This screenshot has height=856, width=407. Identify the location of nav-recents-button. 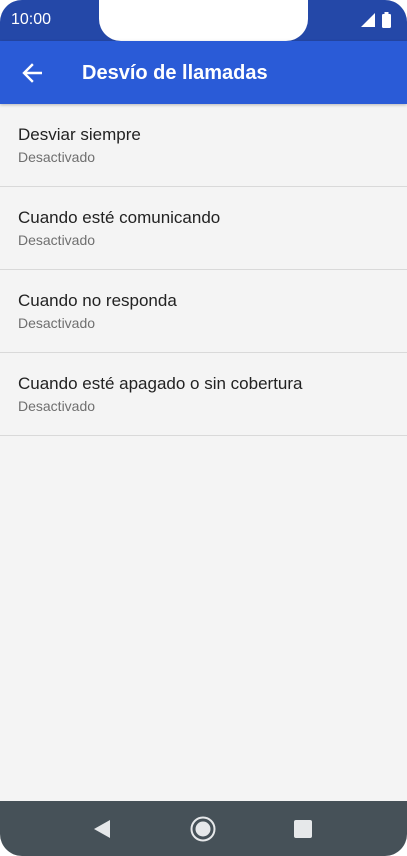
(303, 829).